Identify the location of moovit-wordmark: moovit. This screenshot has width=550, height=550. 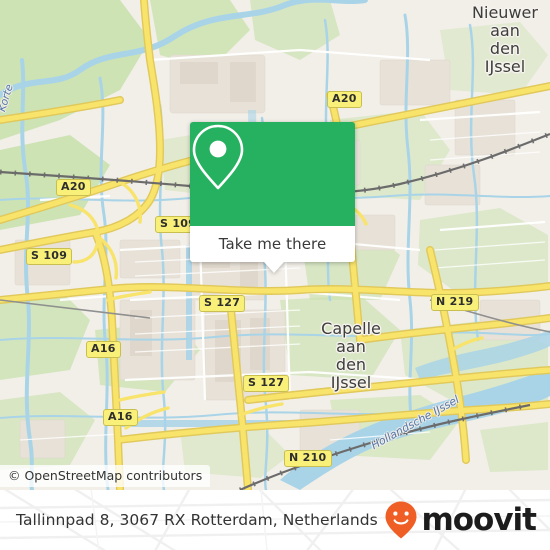
(479, 519).